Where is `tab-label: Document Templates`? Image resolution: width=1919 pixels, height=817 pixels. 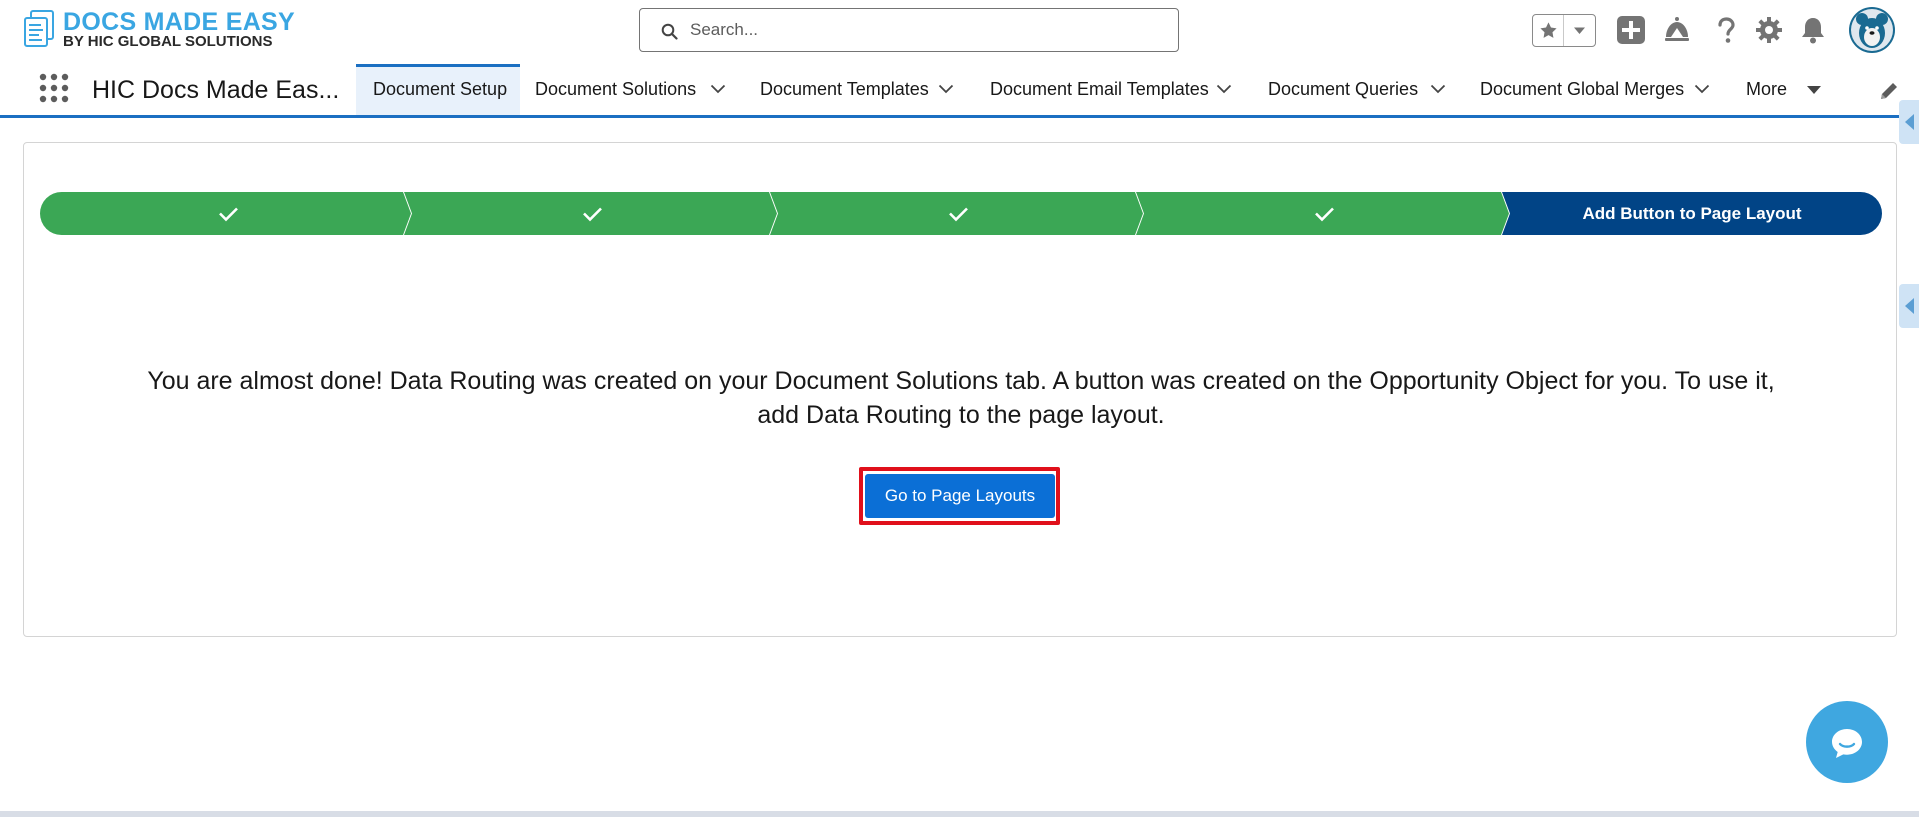 tab-label: Document Templates is located at coordinates (844, 89).